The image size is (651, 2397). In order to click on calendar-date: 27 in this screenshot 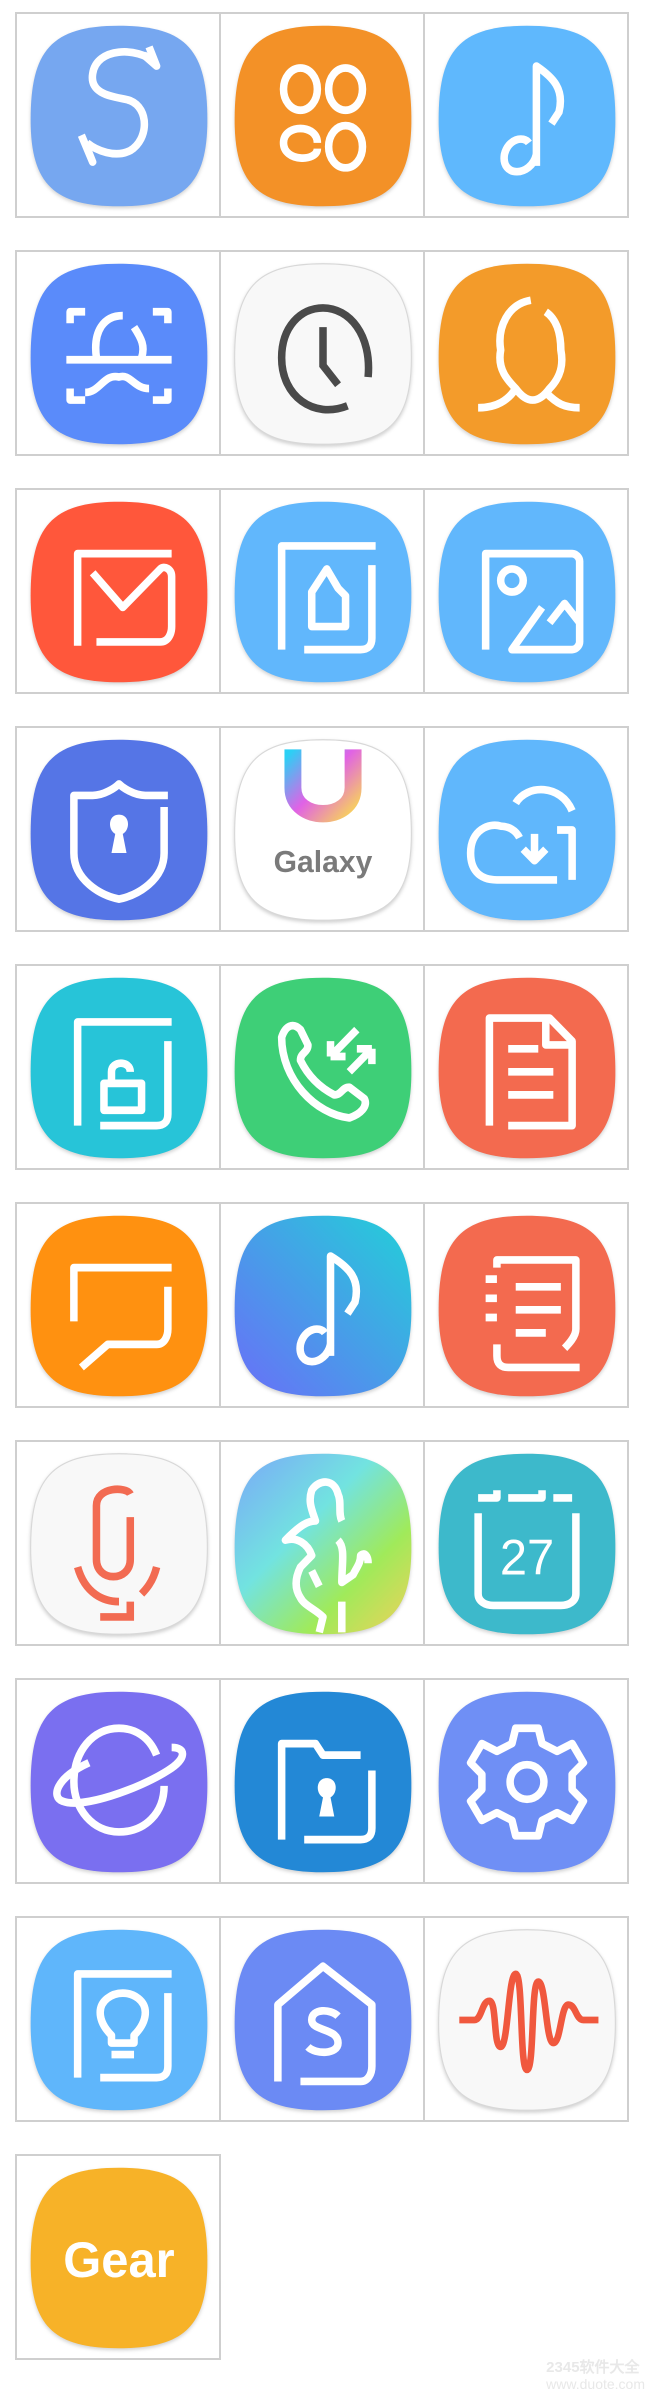, I will do `click(527, 1558)`.